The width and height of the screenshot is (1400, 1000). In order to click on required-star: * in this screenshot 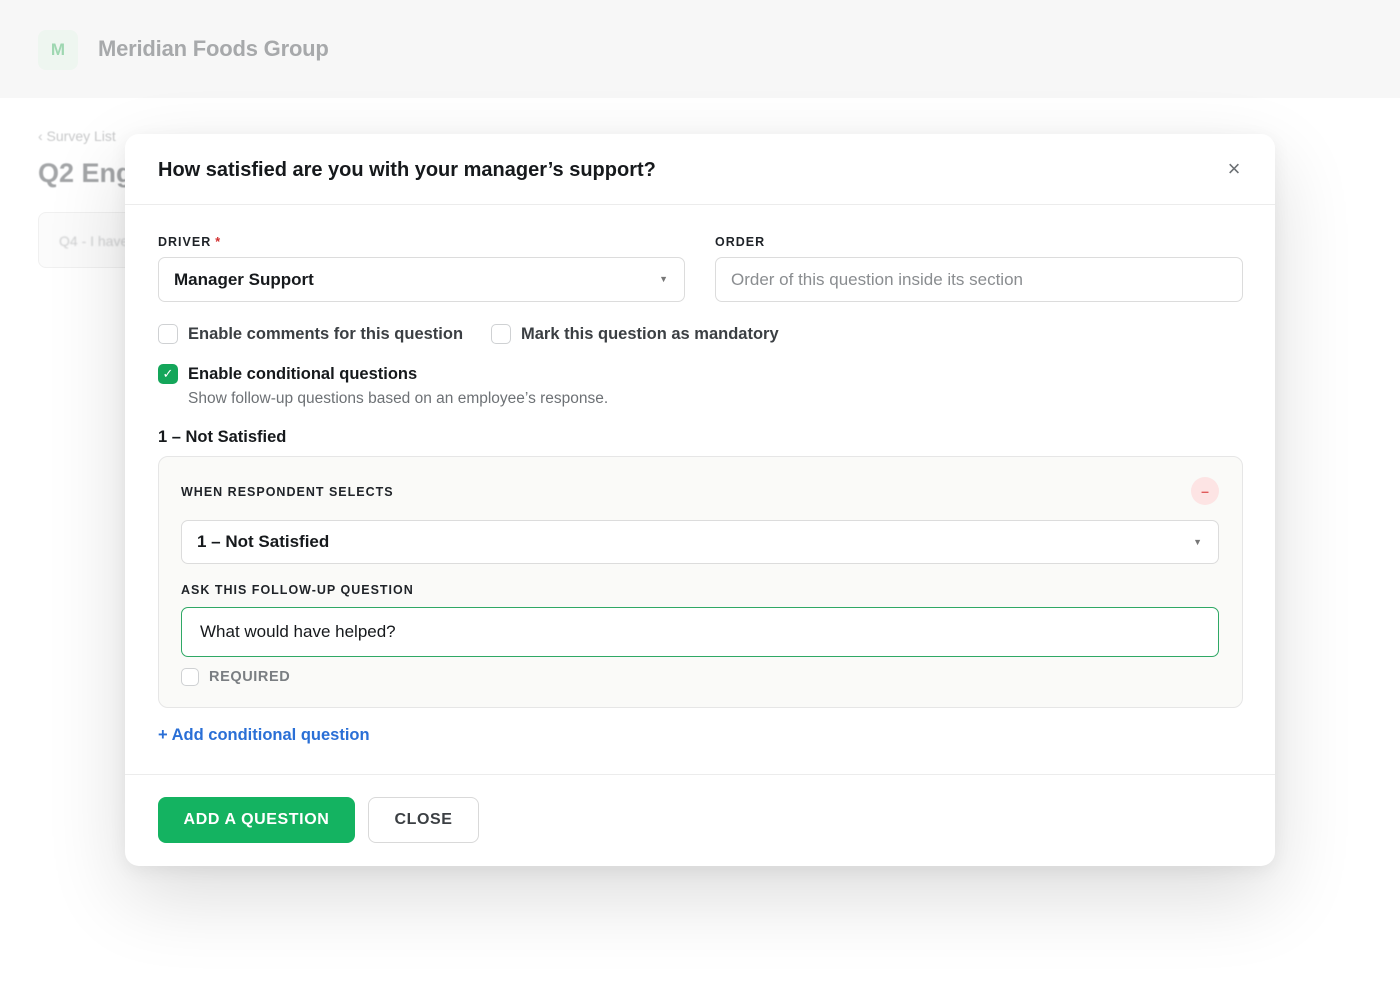, I will do `click(218, 242)`.